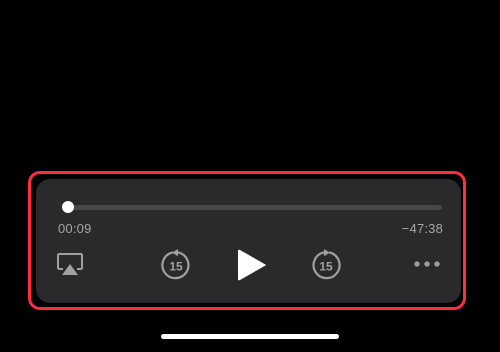  I want to click on airplay-button, so click(70, 265).